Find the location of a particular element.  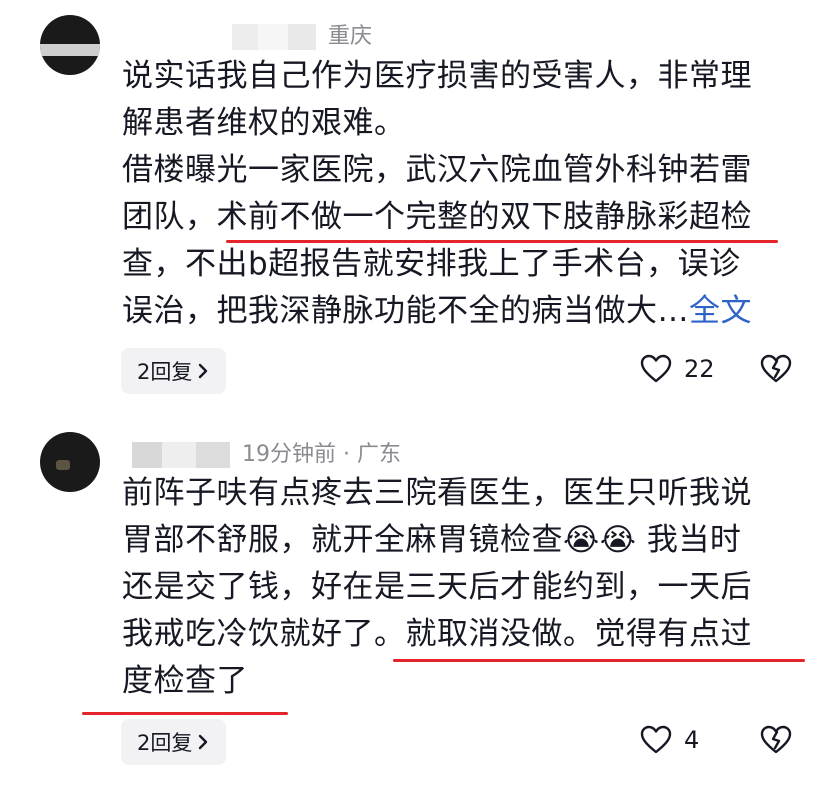

text-line: 查，不出b超报告就安排我上了手术台，误诊 is located at coordinates (431, 264).